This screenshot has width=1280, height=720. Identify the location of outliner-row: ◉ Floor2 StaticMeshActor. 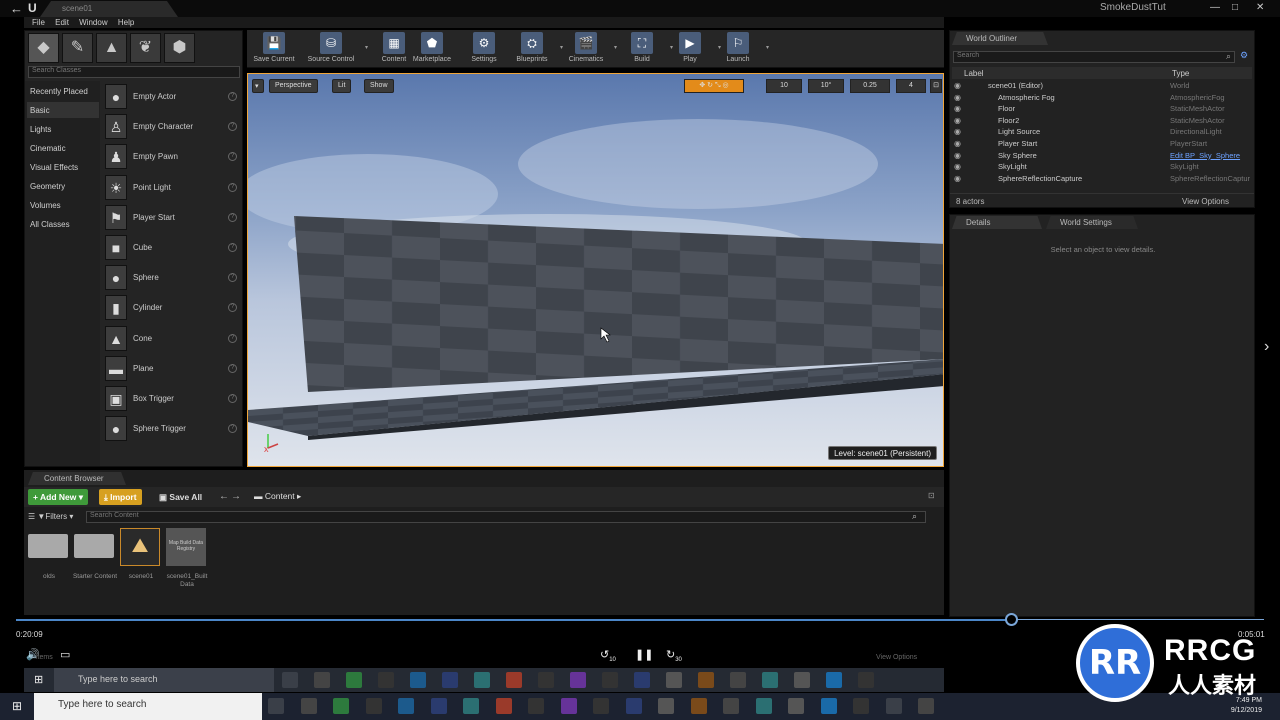
(1102, 121).